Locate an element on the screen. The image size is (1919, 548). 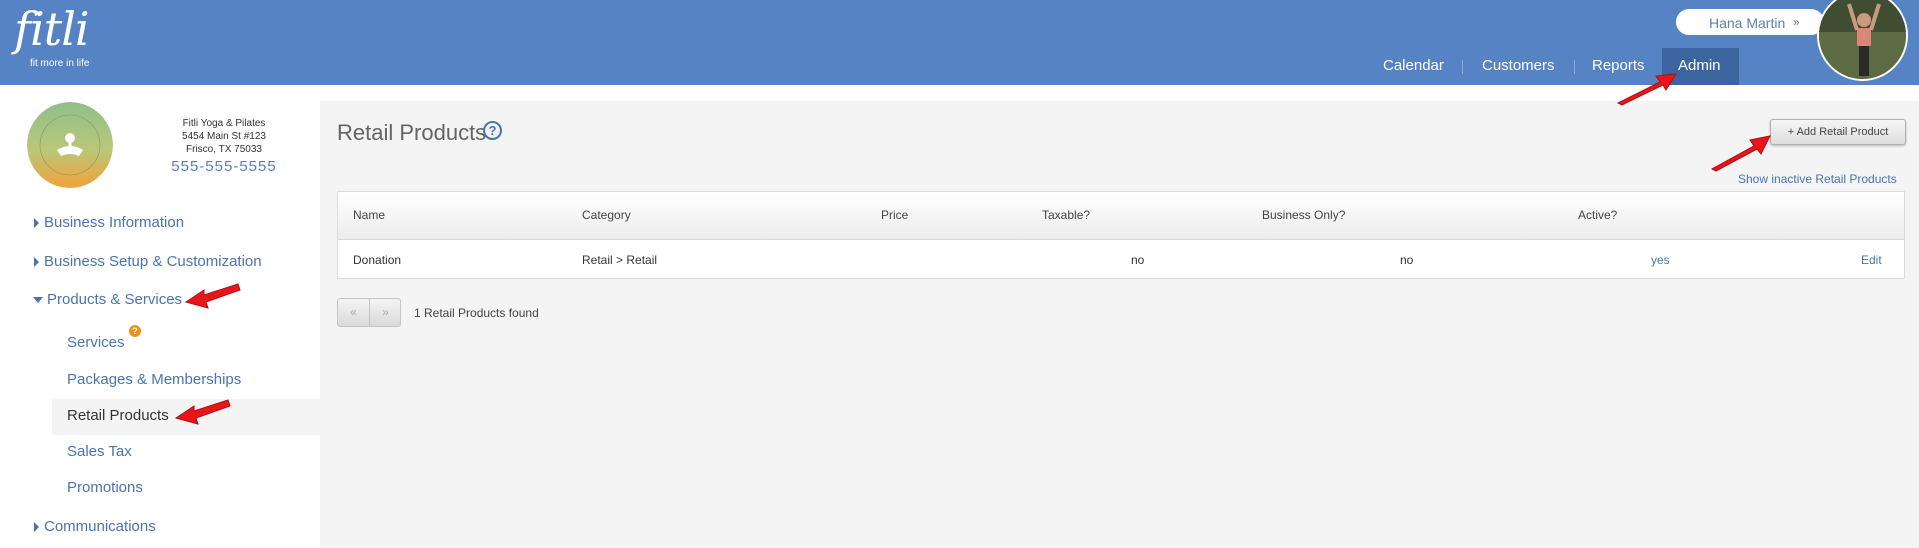
user-menu: Hana Martin » is located at coordinates (1750, 22).